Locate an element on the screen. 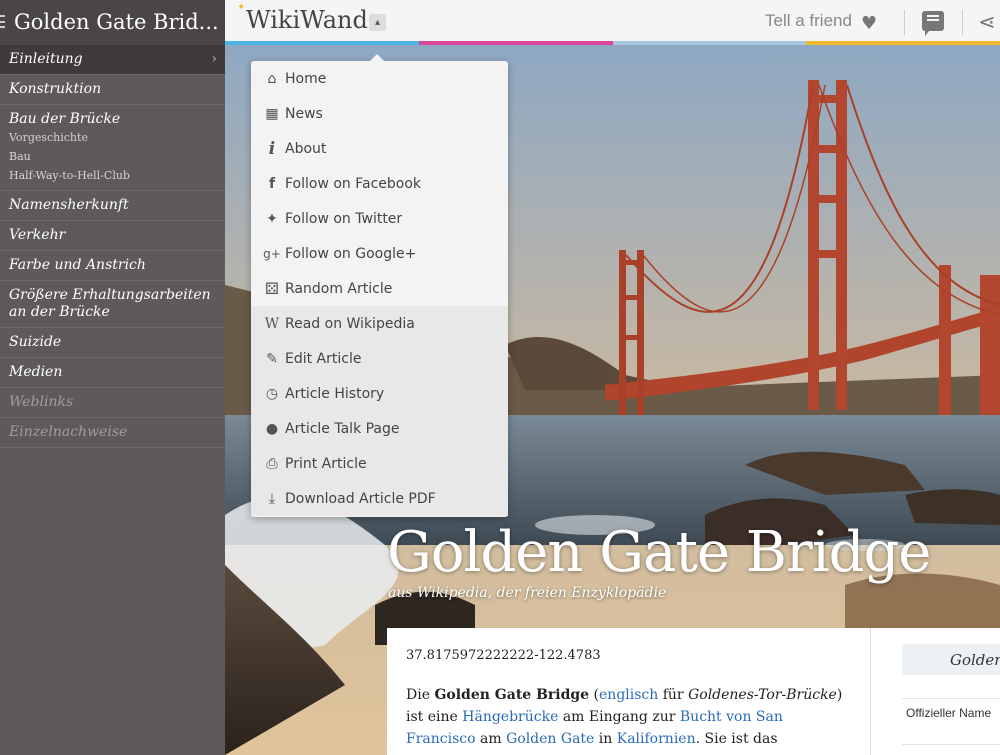 The image size is (1000, 755). menu-item-article-talk-page: ● Article Talk Page is located at coordinates (379, 428).